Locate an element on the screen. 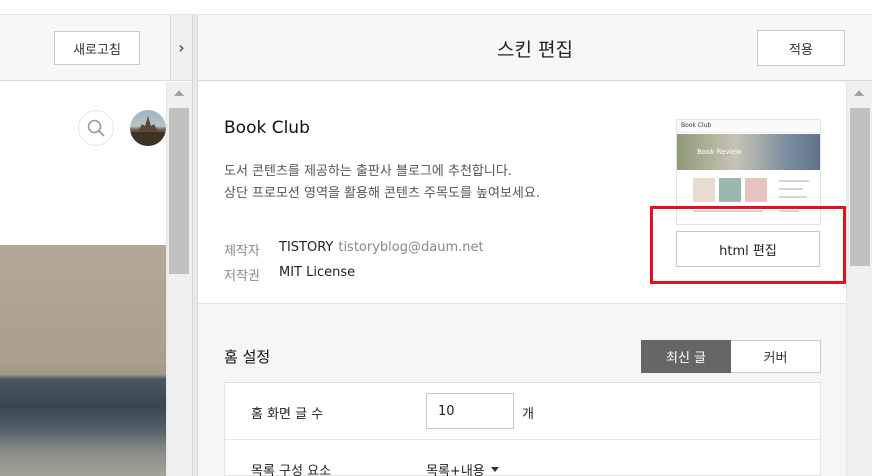  author-name: TISTORY is located at coordinates (306, 247).